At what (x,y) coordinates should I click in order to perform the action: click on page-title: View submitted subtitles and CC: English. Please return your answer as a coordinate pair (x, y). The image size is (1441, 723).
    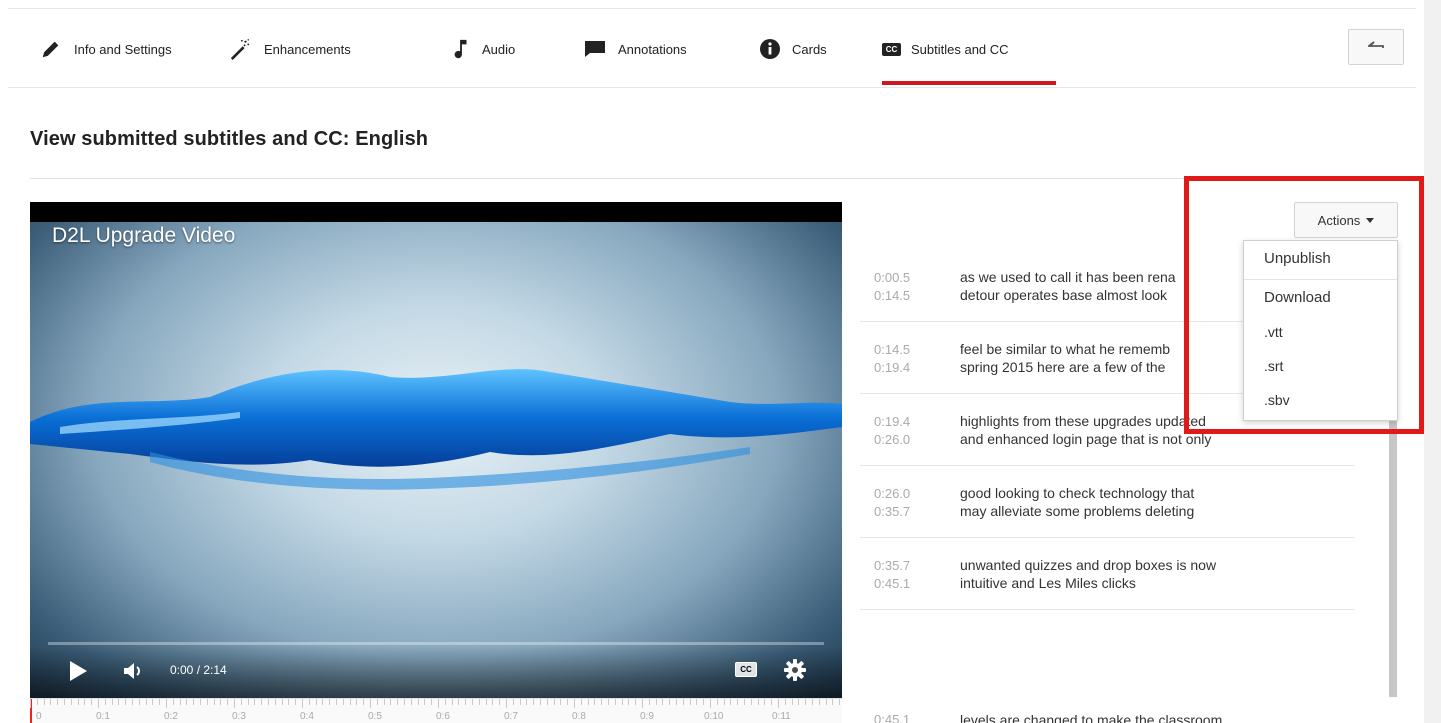
    Looking at the image, I should click on (229, 139).